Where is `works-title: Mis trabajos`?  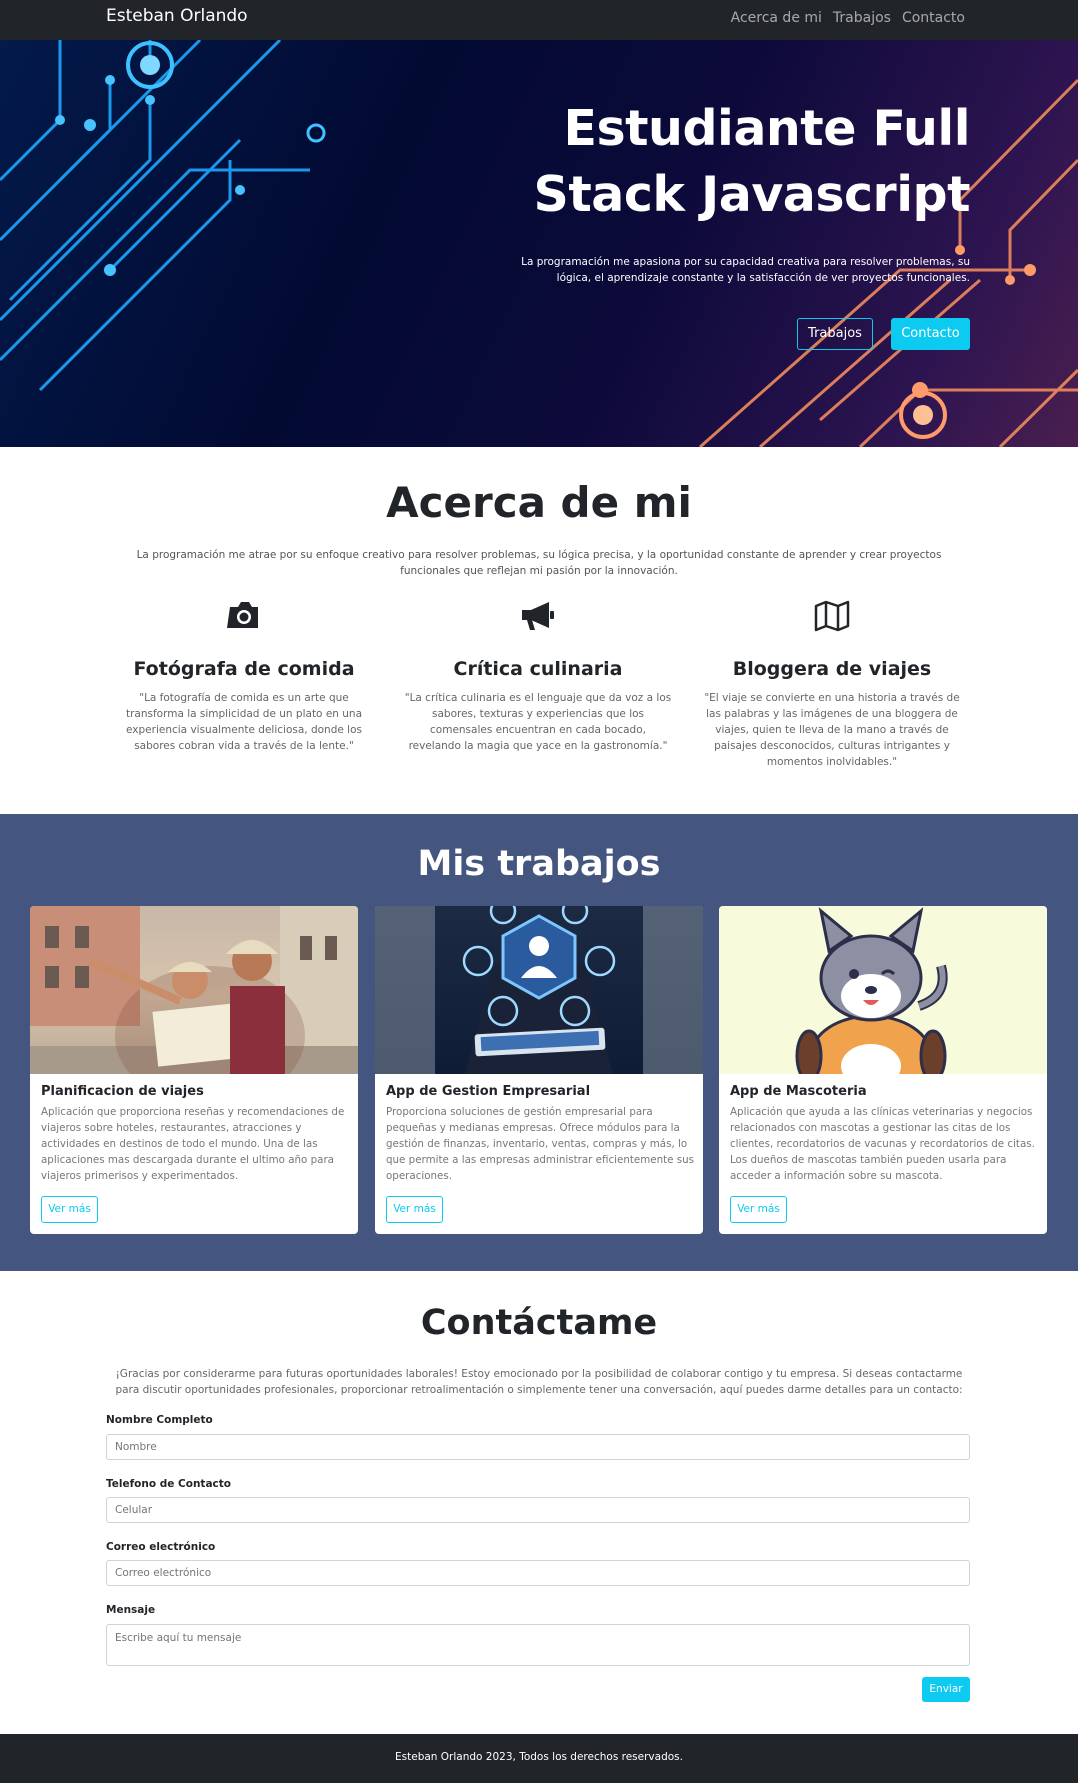
works-title: Mis trabajos is located at coordinates (539, 864).